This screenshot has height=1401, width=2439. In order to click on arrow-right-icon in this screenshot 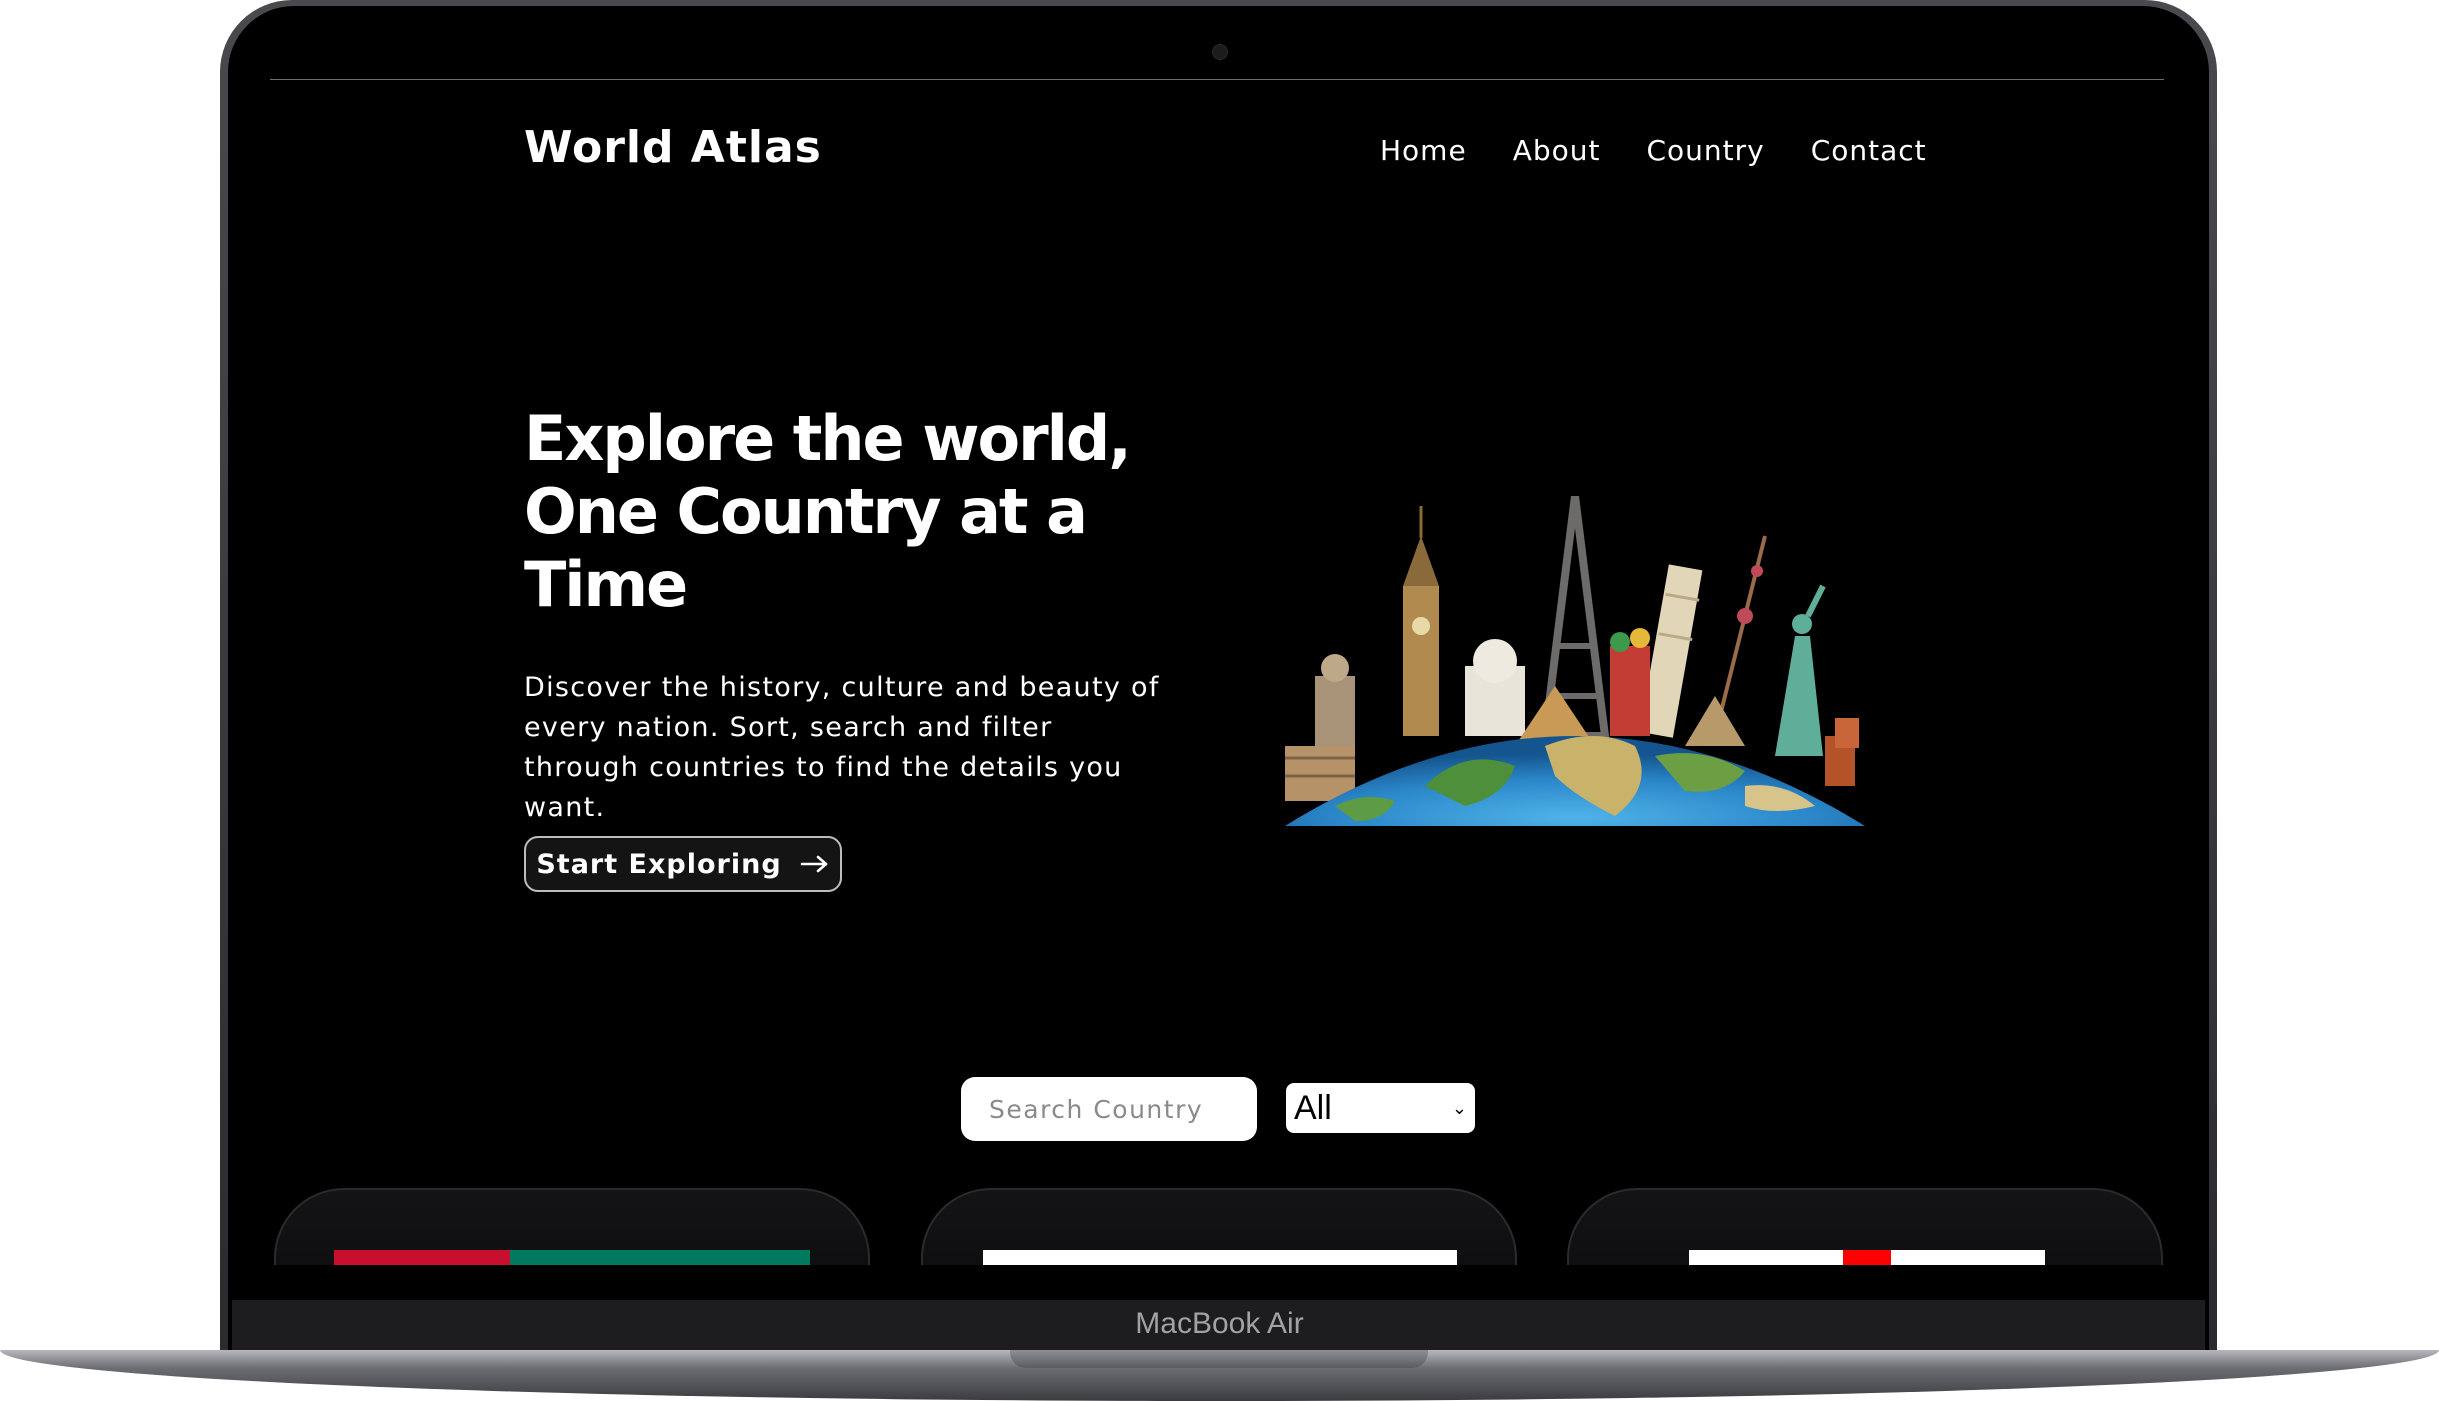, I will do `click(813, 864)`.